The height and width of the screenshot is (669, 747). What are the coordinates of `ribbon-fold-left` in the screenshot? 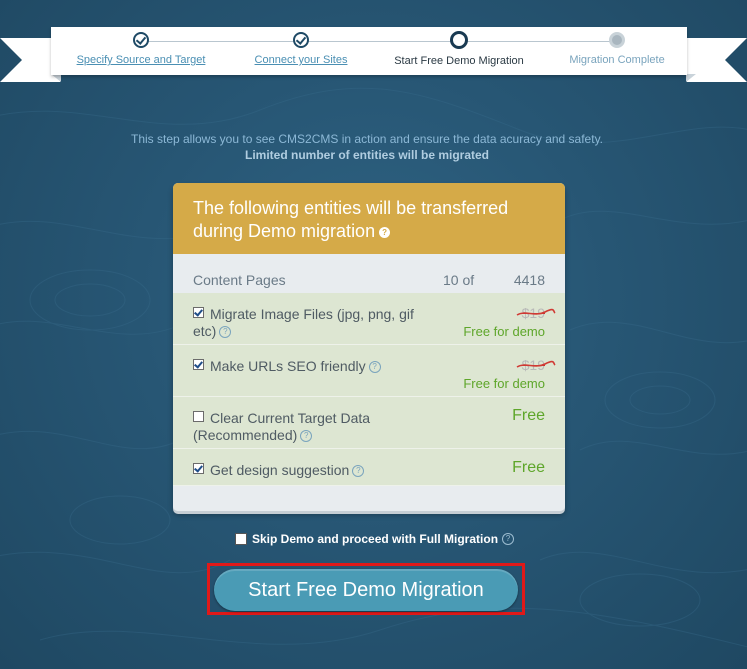 It's located at (56, 78).